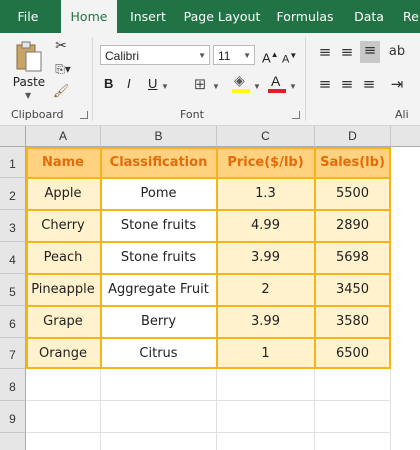 Image resolution: width=420 pixels, height=450 pixels. Describe the element at coordinates (13, 353) in the screenshot. I see `row-header-7: 7` at that location.